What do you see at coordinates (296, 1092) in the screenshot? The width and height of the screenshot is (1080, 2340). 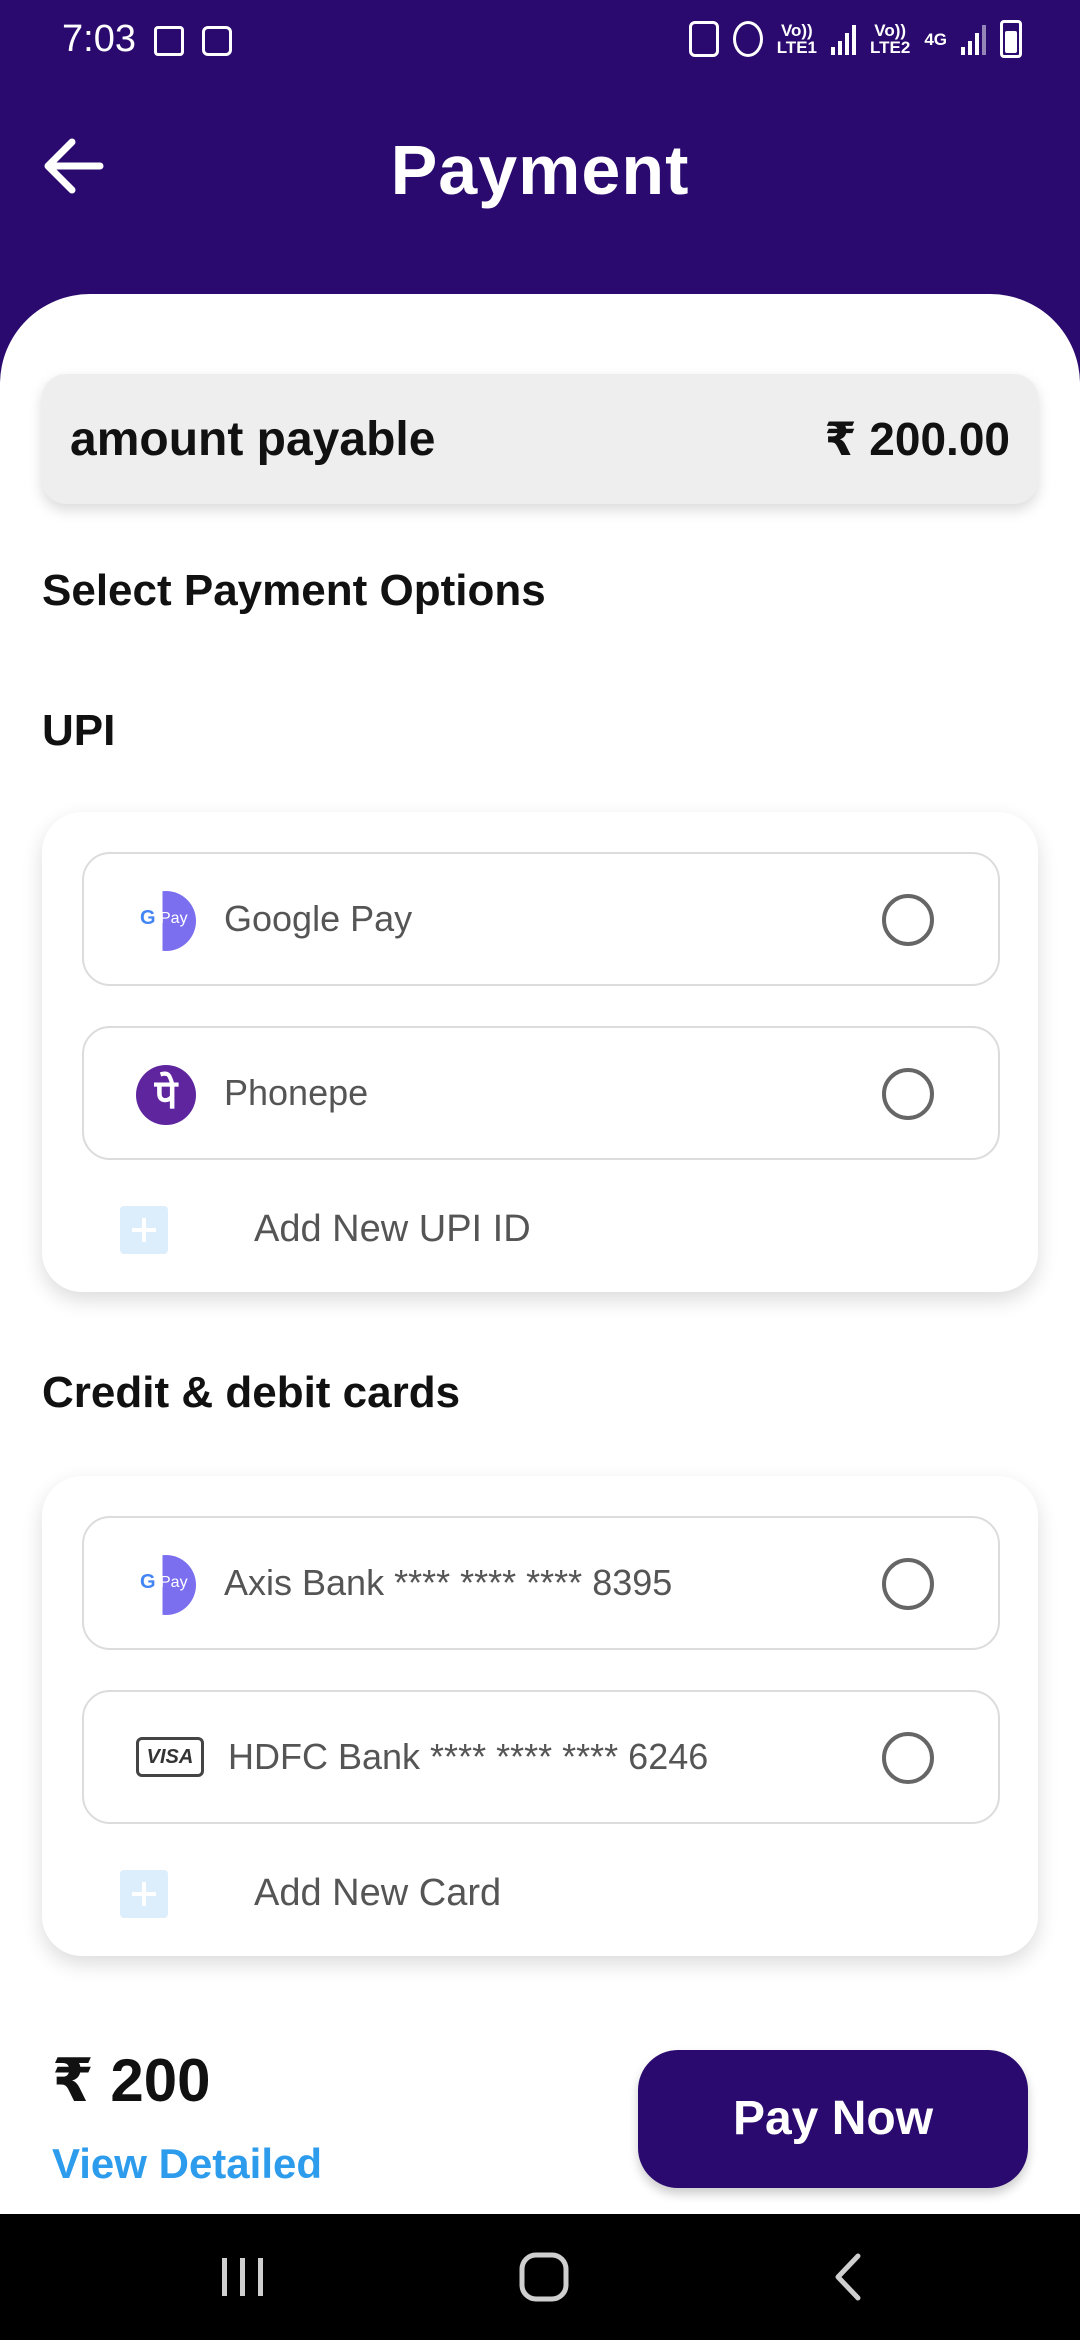 I see `option-label: Phonepe` at bounding box center [296, 1092].